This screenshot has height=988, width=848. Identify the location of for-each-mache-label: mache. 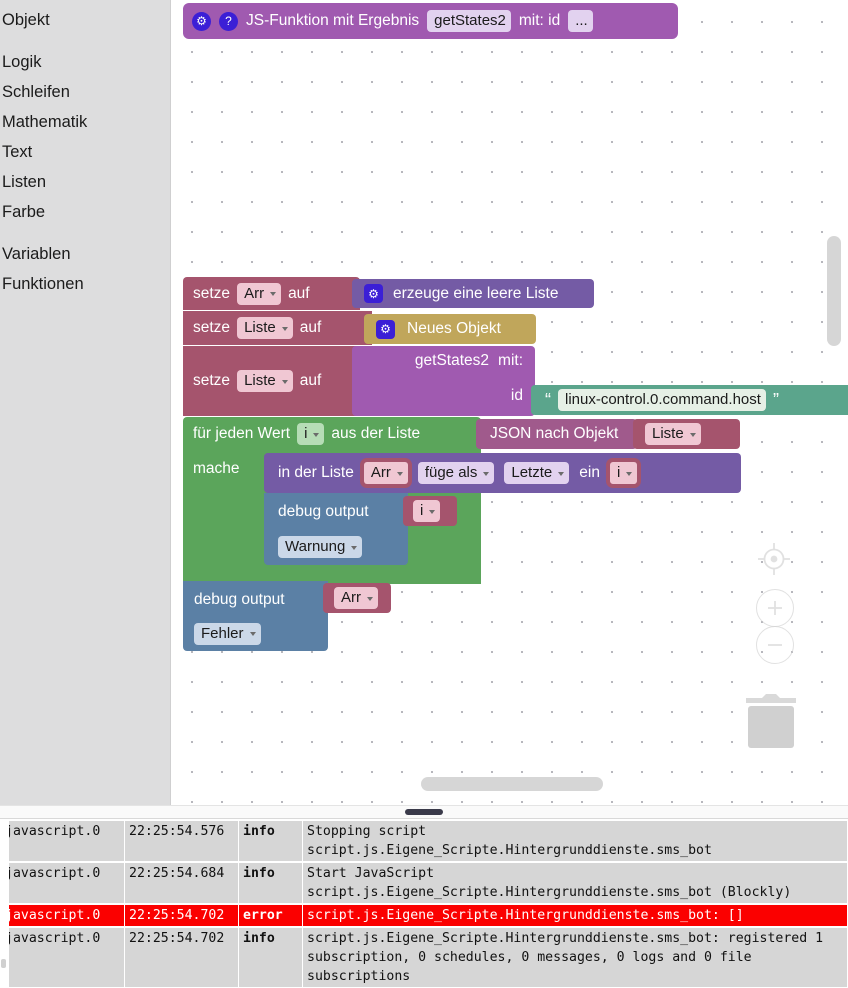
(216, 468).